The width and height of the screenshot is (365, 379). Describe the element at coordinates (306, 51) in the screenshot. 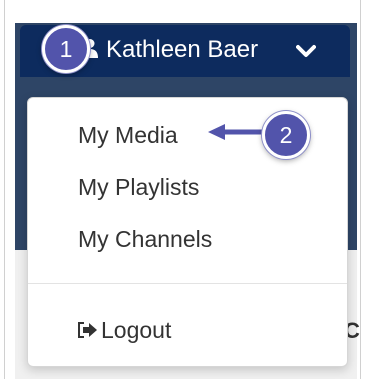

I see `chevron-down-icon` at that location.